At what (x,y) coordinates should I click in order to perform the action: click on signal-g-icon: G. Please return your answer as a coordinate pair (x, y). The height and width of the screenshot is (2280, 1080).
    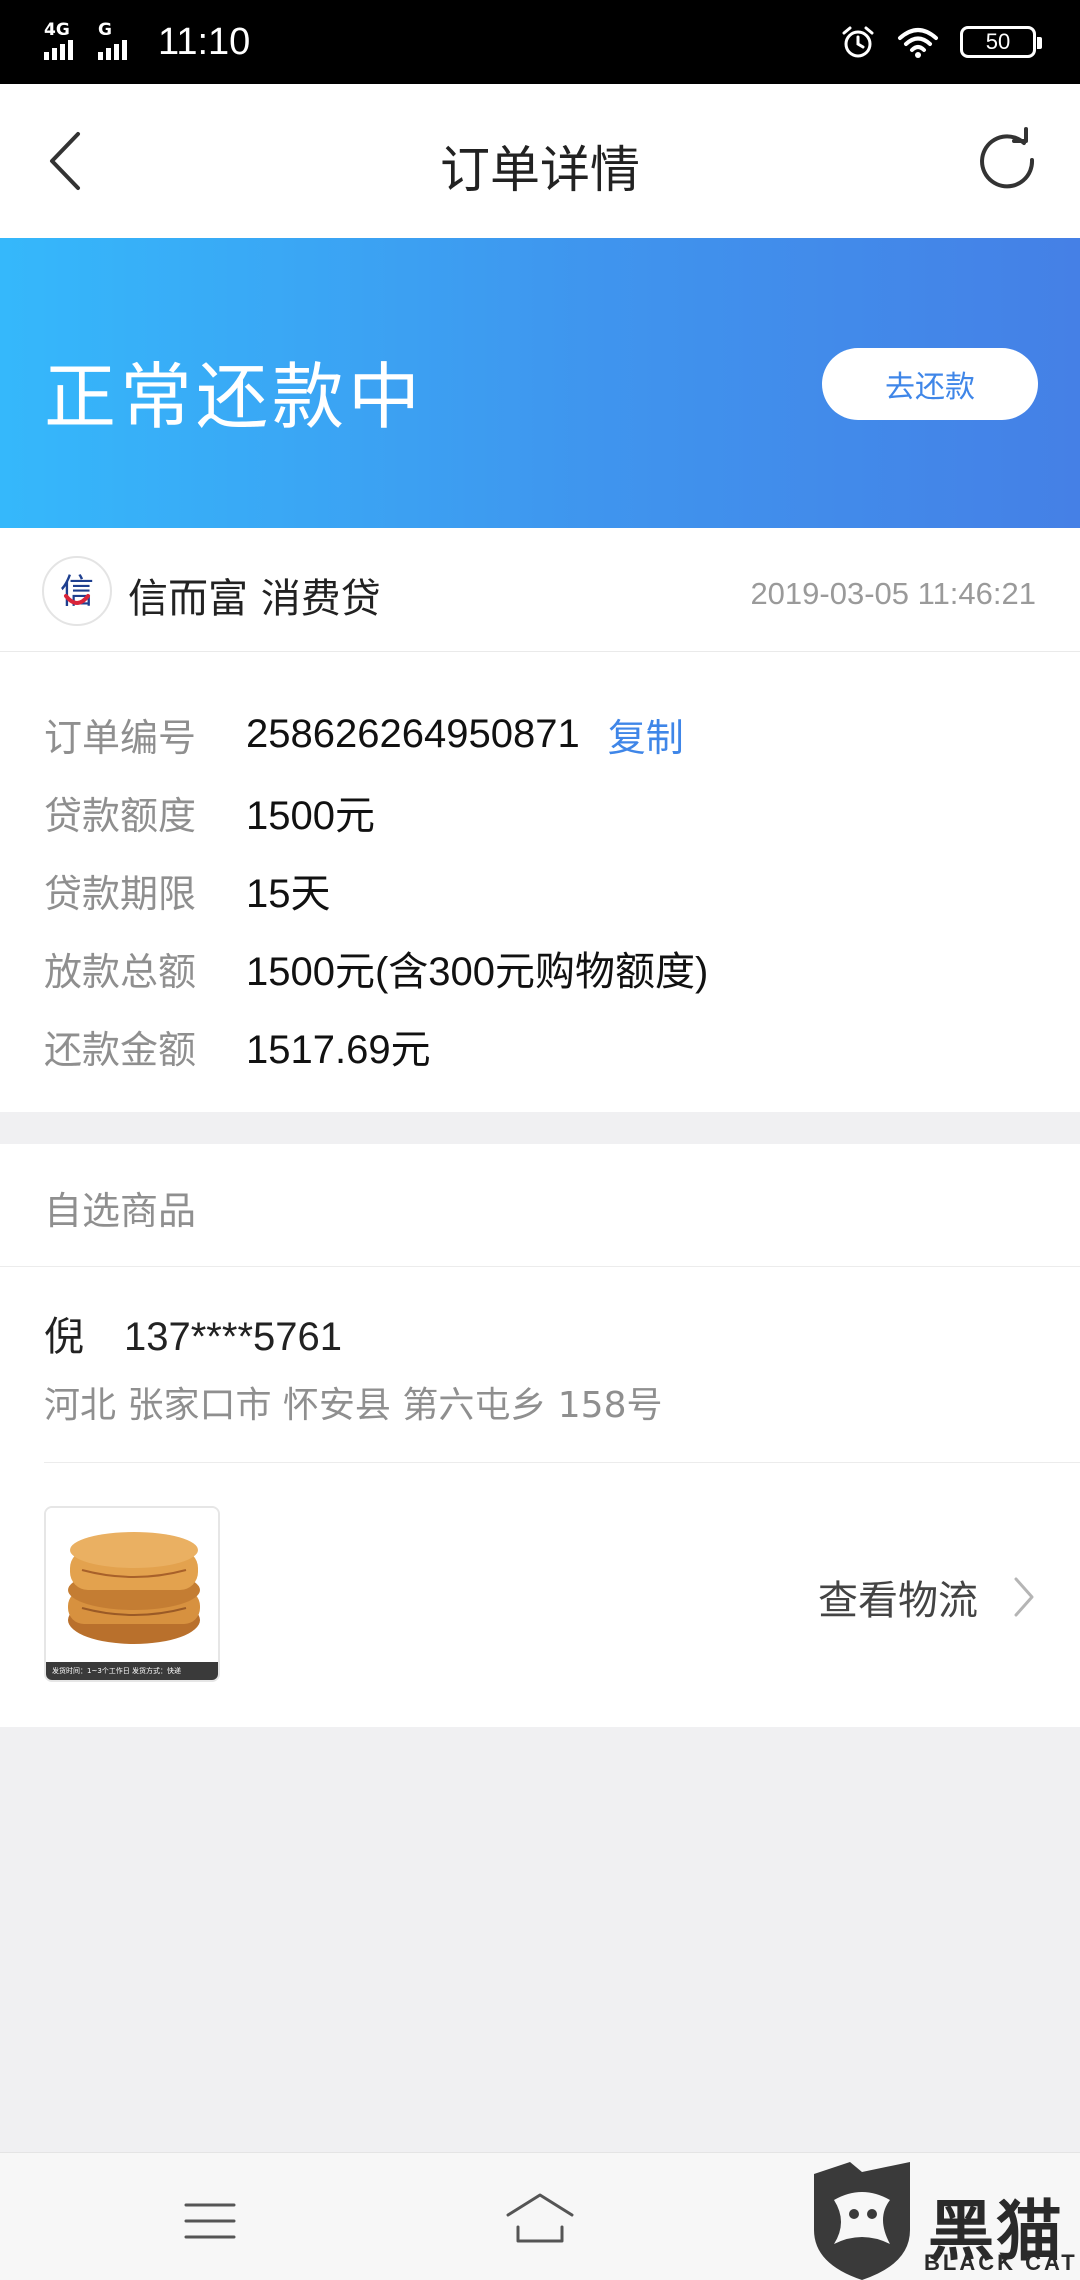
    Looking at the image, I should click on (118, 41).